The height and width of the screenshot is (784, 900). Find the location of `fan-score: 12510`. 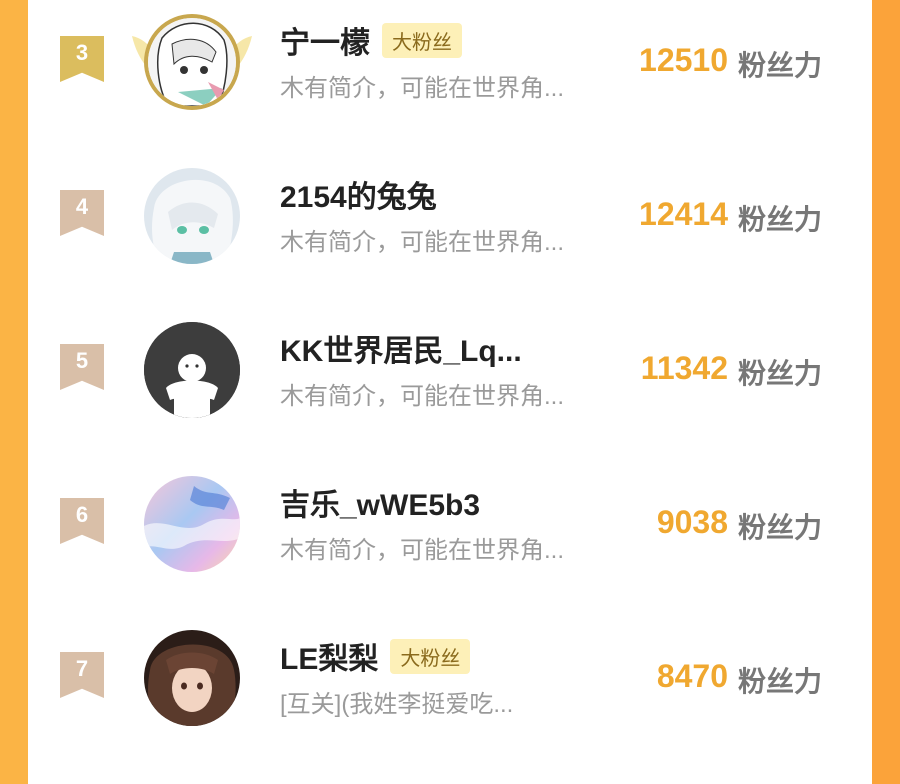

fan-score: 12510 is located at coordinates (683, 60).